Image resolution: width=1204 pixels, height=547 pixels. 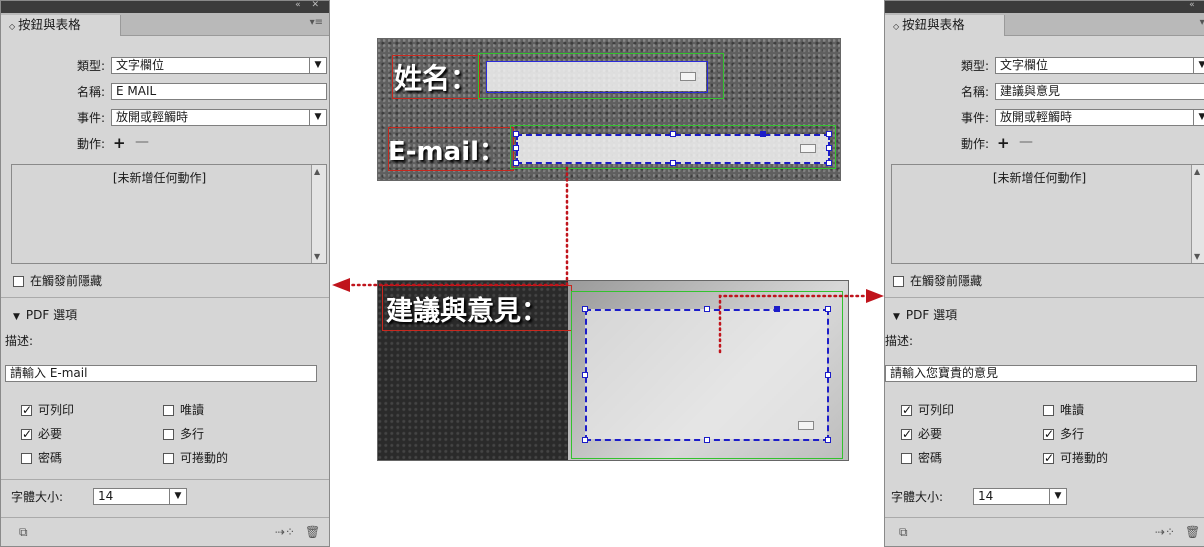 I want to click on type-label: 類型:, so click(x=90, y=66).